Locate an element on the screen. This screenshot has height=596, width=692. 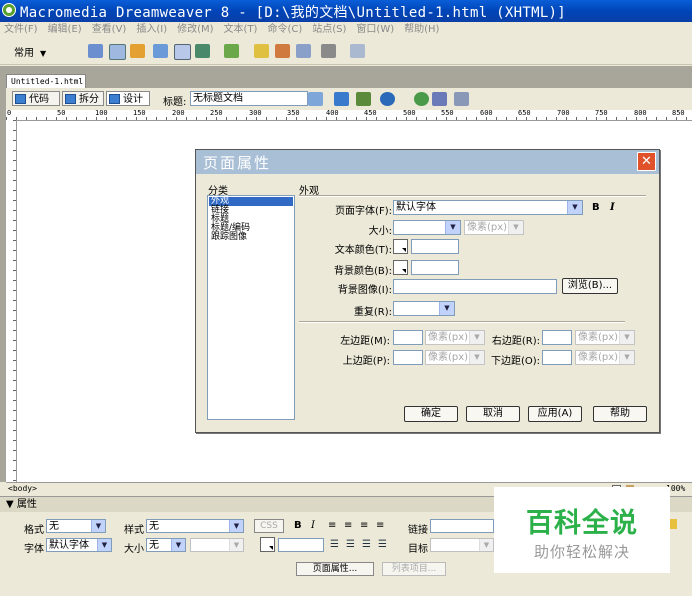
left-margin-input is located at coordinates (408, 337).